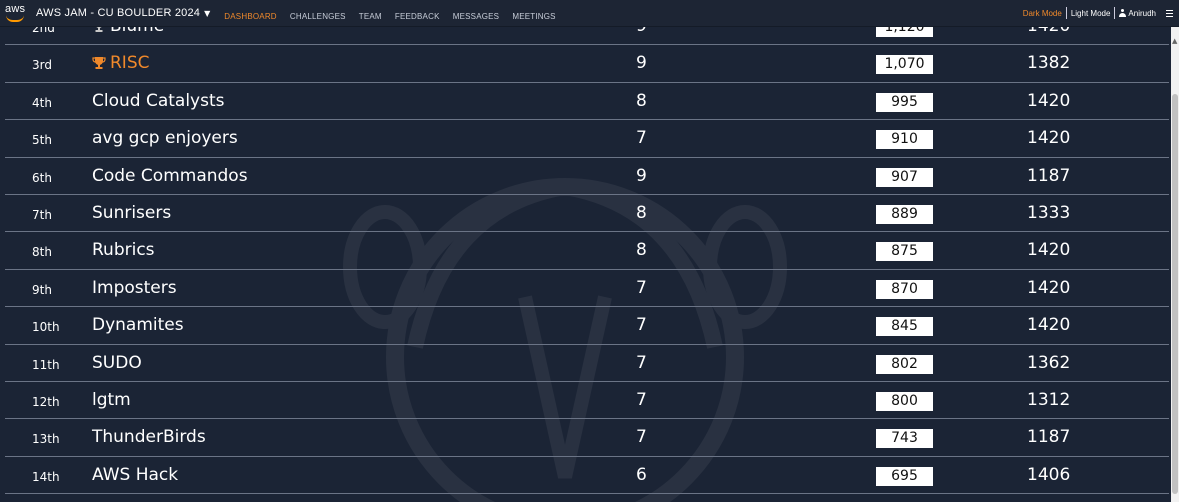  I want to click on leaderboard-row: 11th SUDO 7 802 1362, so click(587, 363).